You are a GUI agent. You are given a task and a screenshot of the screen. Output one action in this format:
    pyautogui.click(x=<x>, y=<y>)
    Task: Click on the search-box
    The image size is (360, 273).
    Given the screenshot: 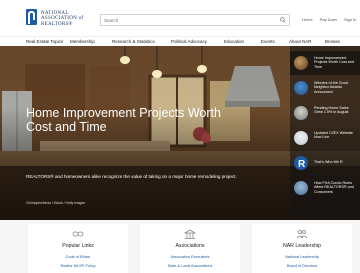 What is the action you would take?
    pyautogui.click(x=195, y=20)
    